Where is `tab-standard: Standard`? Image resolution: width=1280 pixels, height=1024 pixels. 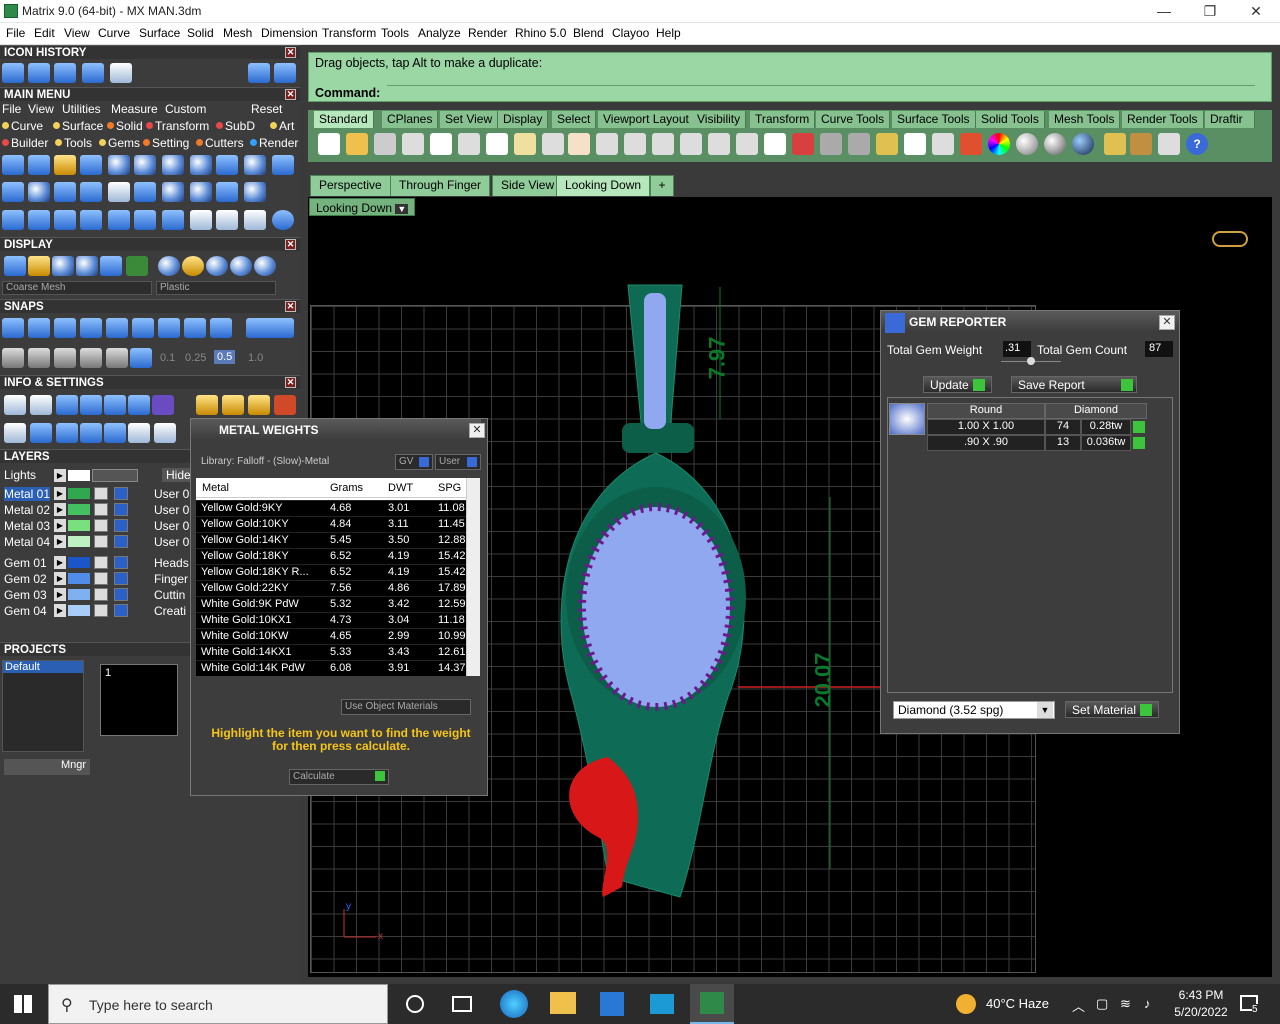
tab-standard: Standard is located at coordinates (344, 119).